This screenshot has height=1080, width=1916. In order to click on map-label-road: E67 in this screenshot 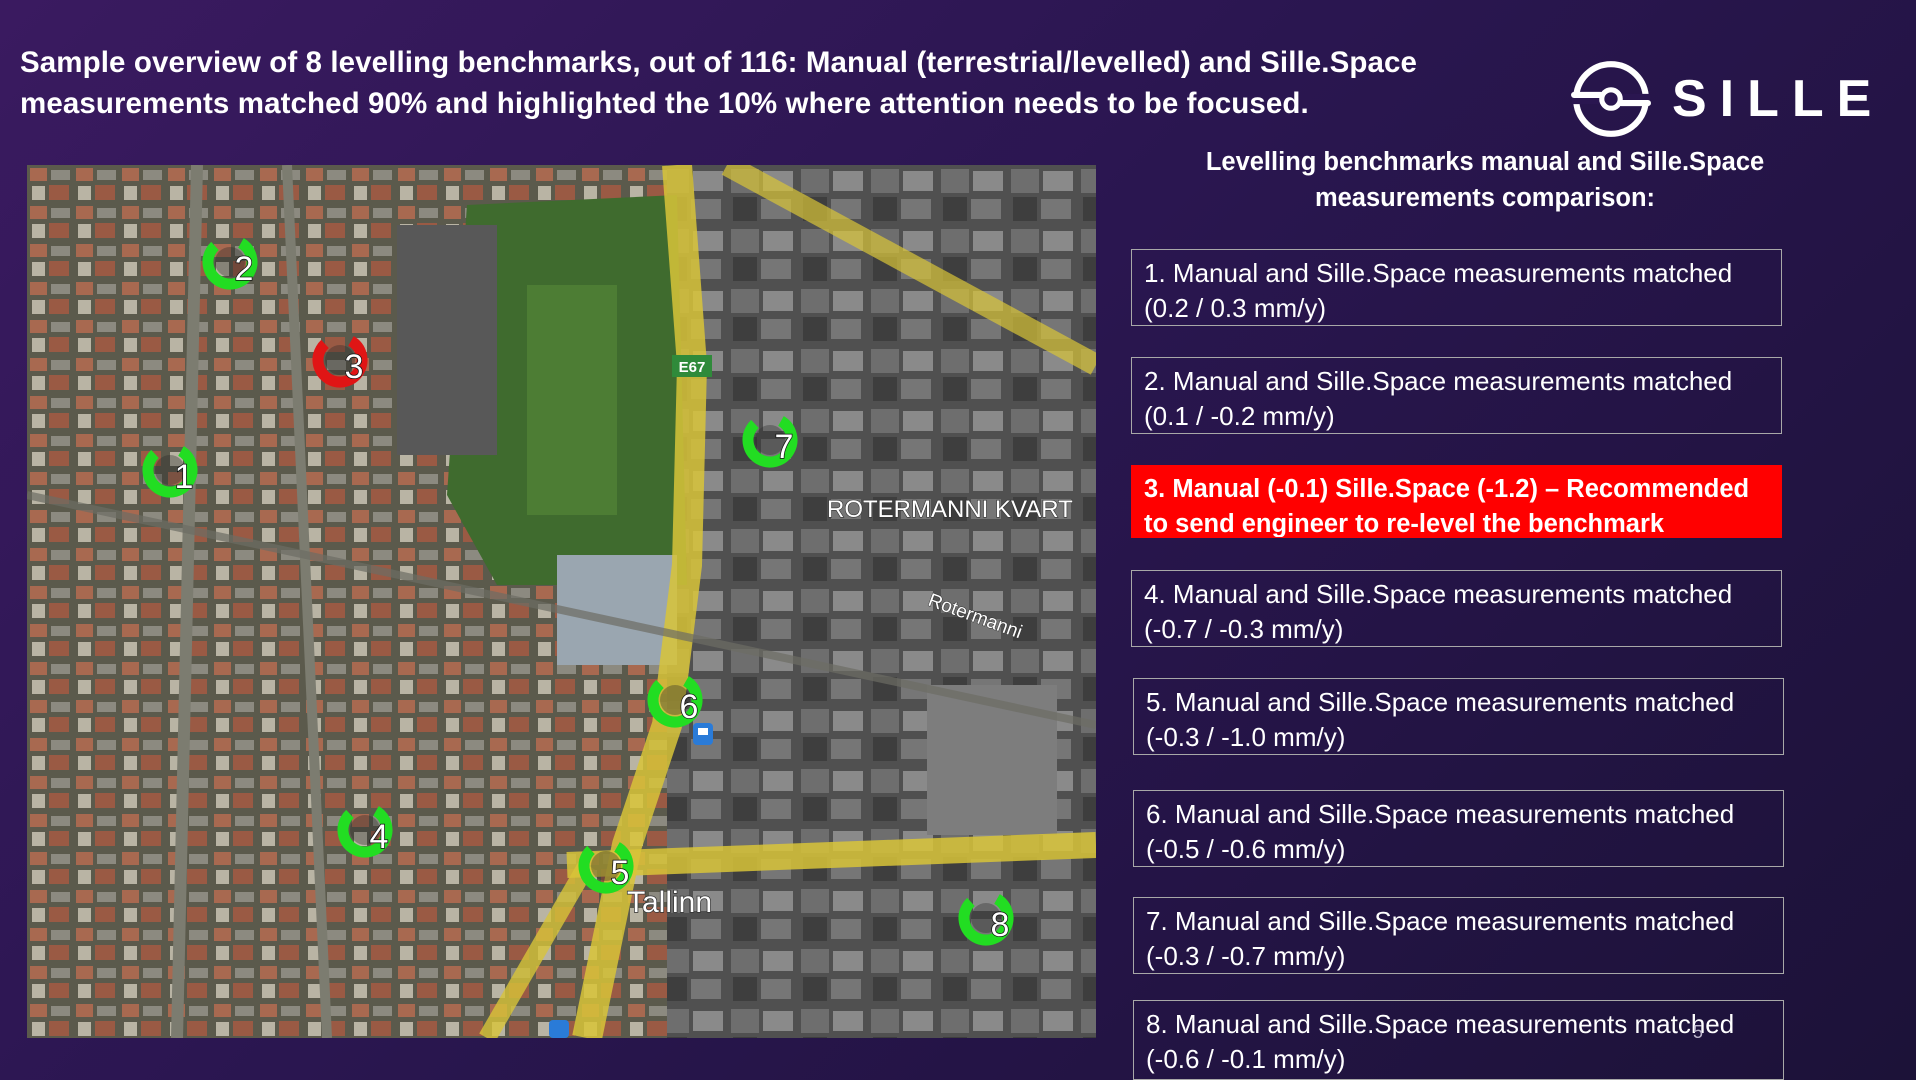, I will do `click(692, 366)`.